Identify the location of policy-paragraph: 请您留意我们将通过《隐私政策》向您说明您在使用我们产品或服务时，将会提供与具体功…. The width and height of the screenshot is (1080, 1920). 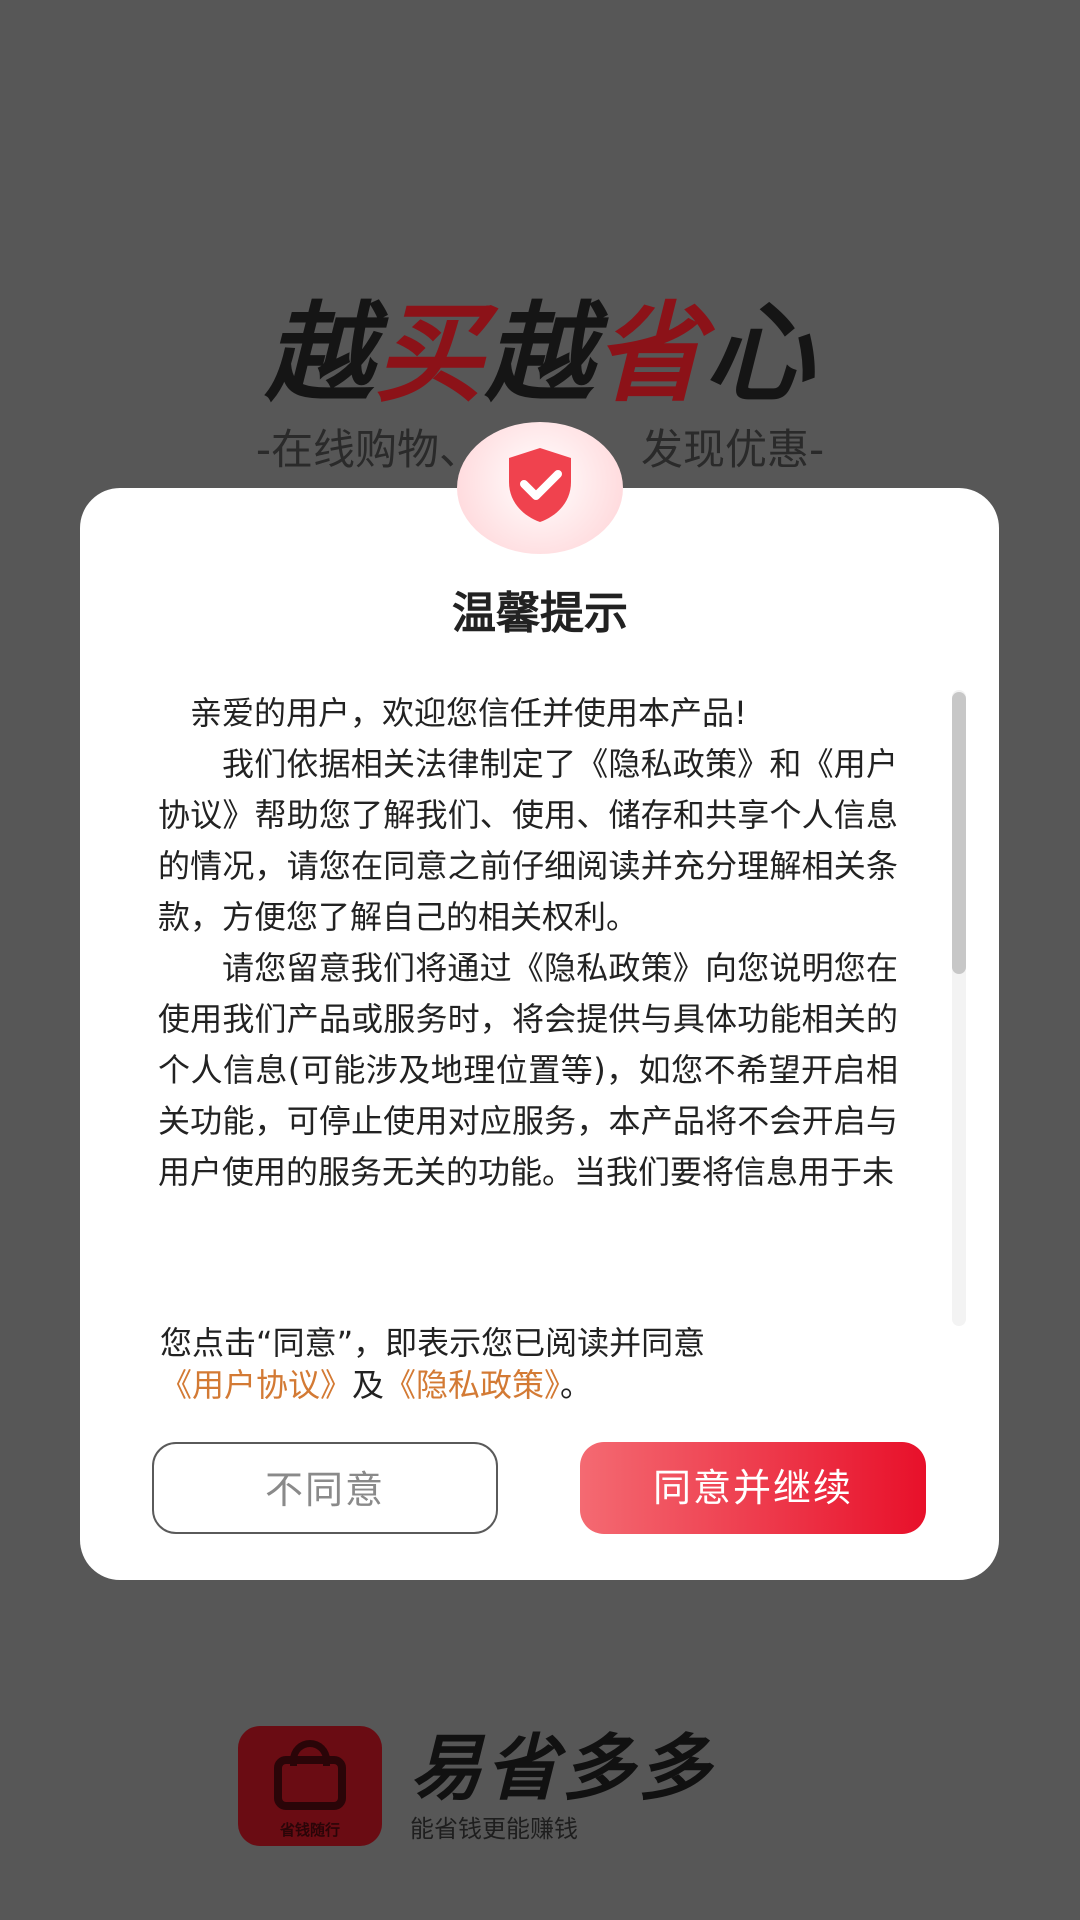
(528, 1070).